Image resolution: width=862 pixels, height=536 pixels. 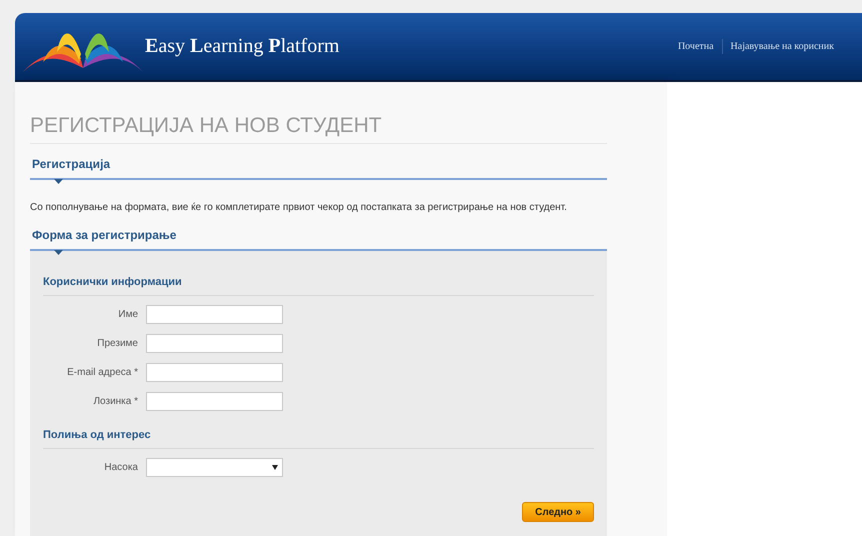 I want to click on nav-link: Почетна, so click(x=696, y=46).